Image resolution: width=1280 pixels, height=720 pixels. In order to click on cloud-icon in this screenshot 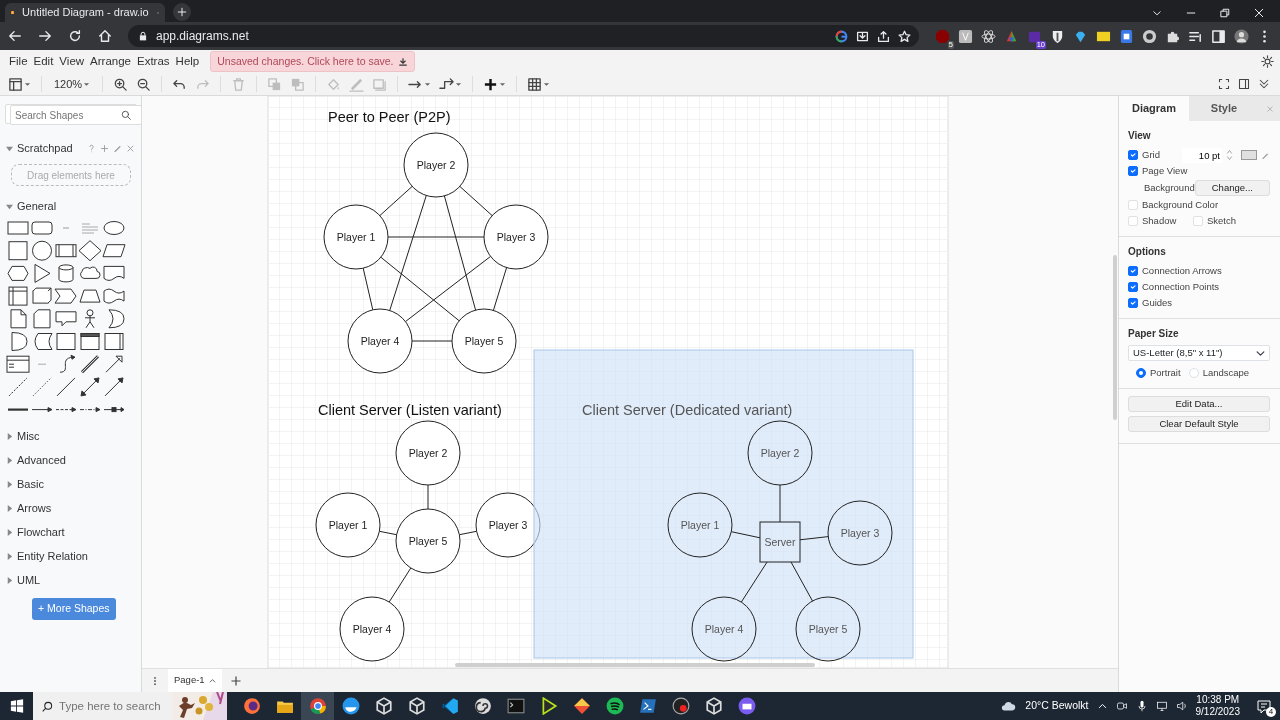, I will do `click(1008, 706)`.